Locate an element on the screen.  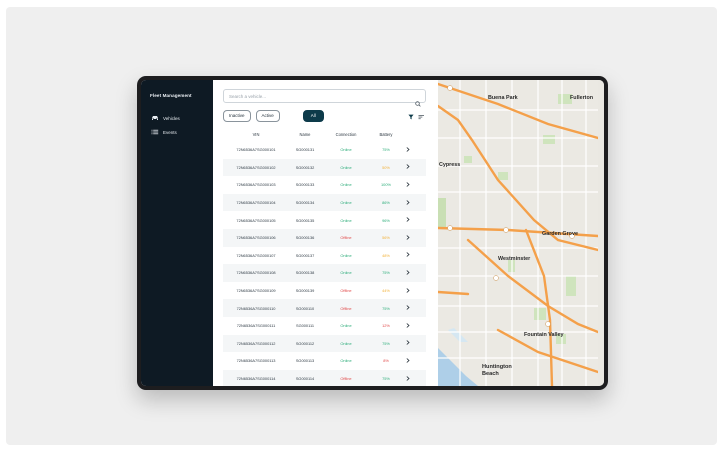
battery-cell: 44% is located at coordinates (386, 291).